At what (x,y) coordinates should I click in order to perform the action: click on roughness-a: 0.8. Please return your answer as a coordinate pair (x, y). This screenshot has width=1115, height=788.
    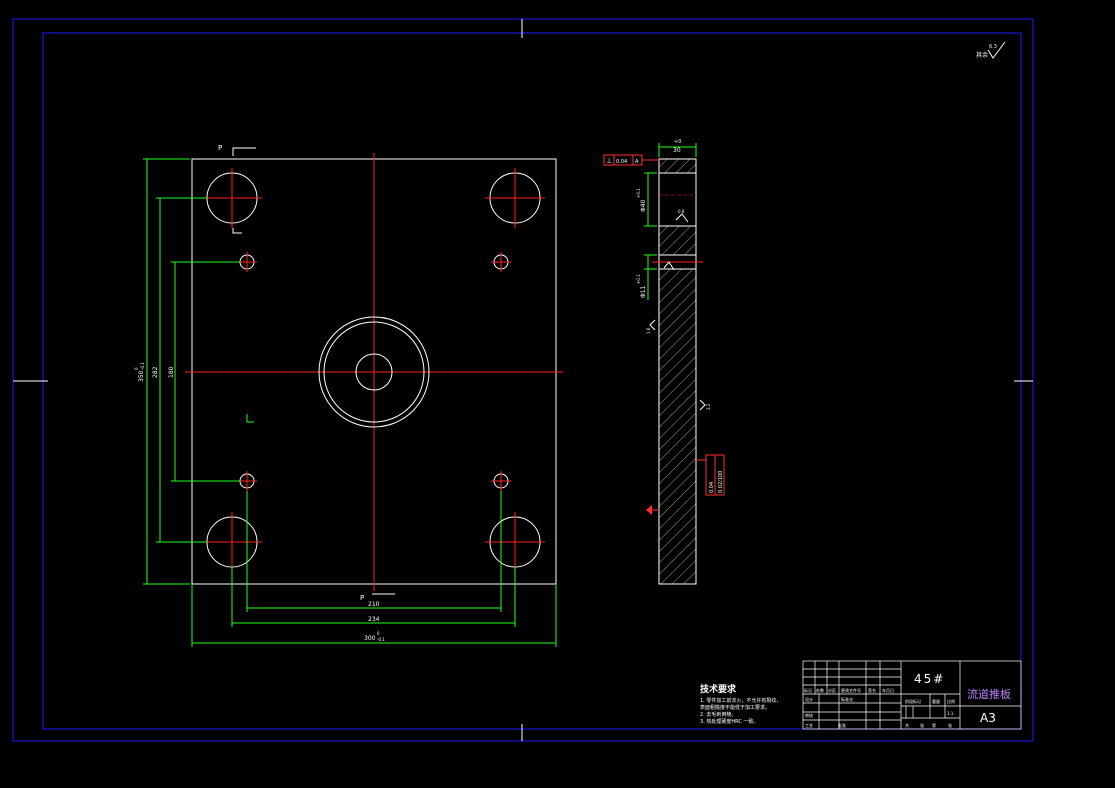
    Looking at the image, I should click on (681, 211).